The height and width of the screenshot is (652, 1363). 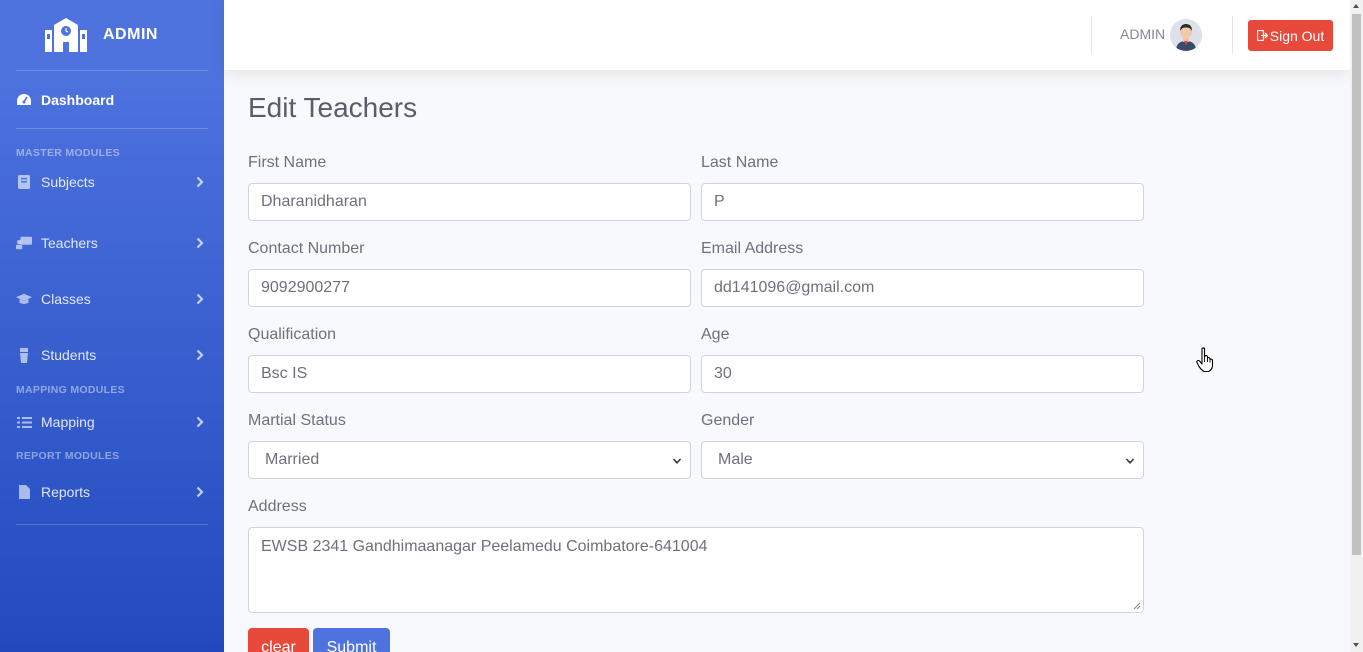 I want to click on section-heading-mapping: MAPPING MODULES, so click(x=70, y=390).